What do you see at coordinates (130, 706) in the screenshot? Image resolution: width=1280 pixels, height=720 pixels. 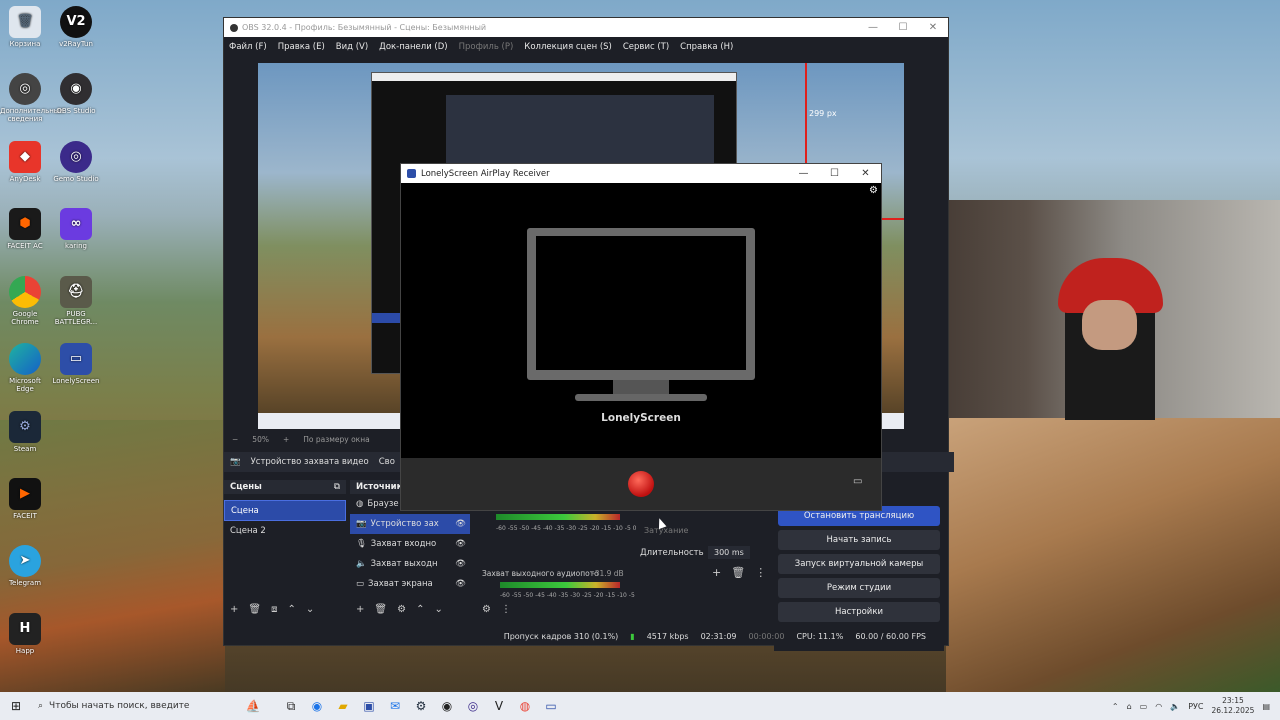 I see `taskbar-search: ⌕ Чтобы начать поиск, введите` at bounding box center [130, 706].